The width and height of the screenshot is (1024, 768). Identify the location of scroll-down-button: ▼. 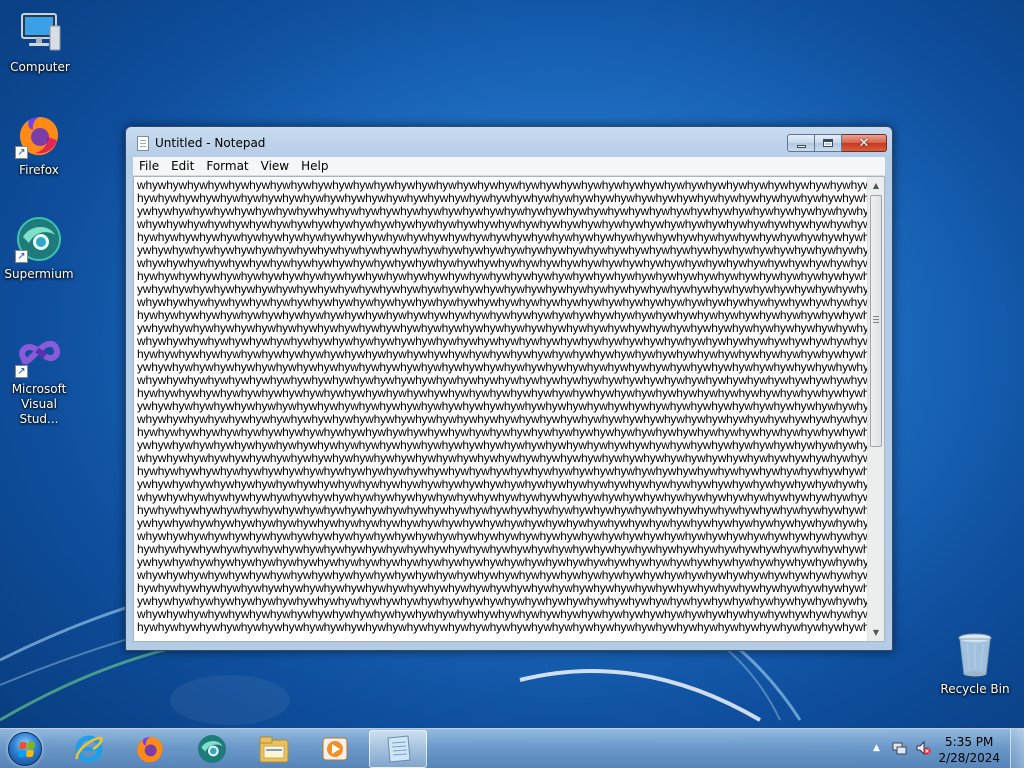
(876, 632).